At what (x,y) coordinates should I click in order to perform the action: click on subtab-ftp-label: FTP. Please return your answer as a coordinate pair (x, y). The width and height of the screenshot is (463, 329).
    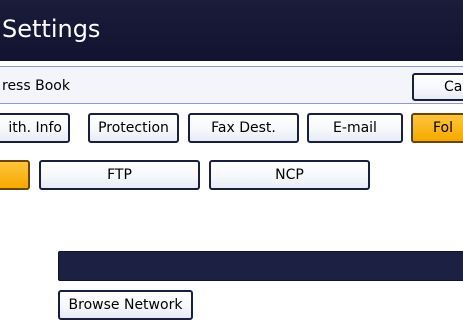
    Looking at the image, I should click on (119, 175).